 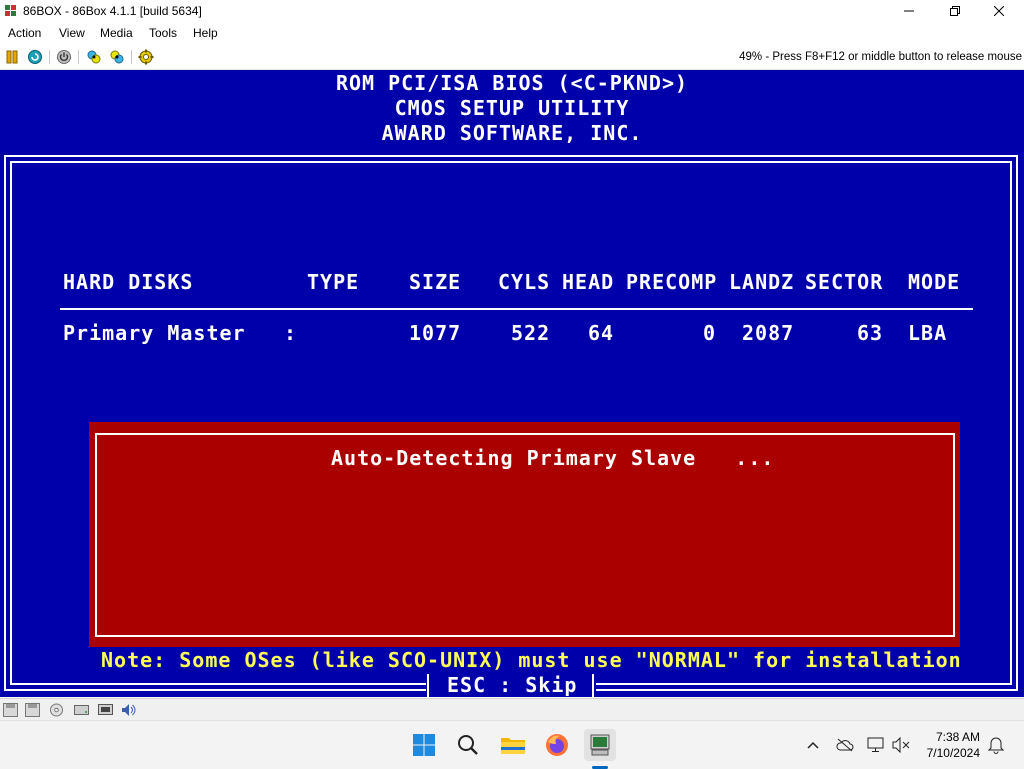 I want to click on esc-box-right-edge, so click(x=593, y=685).